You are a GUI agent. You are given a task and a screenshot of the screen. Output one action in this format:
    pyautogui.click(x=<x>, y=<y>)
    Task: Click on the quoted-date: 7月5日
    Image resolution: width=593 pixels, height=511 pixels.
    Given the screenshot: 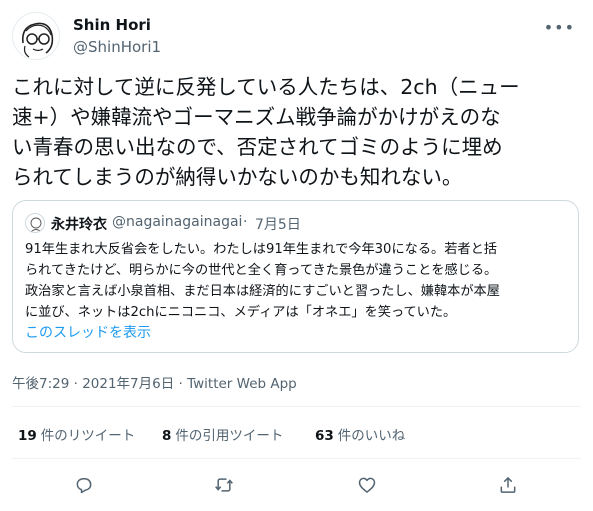 What is the action you would take?
    pyautogui.click(x=278, y=225)
    